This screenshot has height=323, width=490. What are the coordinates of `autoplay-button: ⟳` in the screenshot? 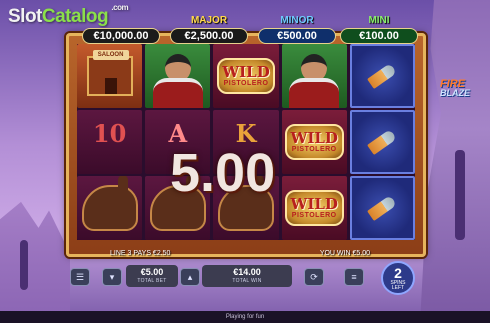 It's located at (314, 277).